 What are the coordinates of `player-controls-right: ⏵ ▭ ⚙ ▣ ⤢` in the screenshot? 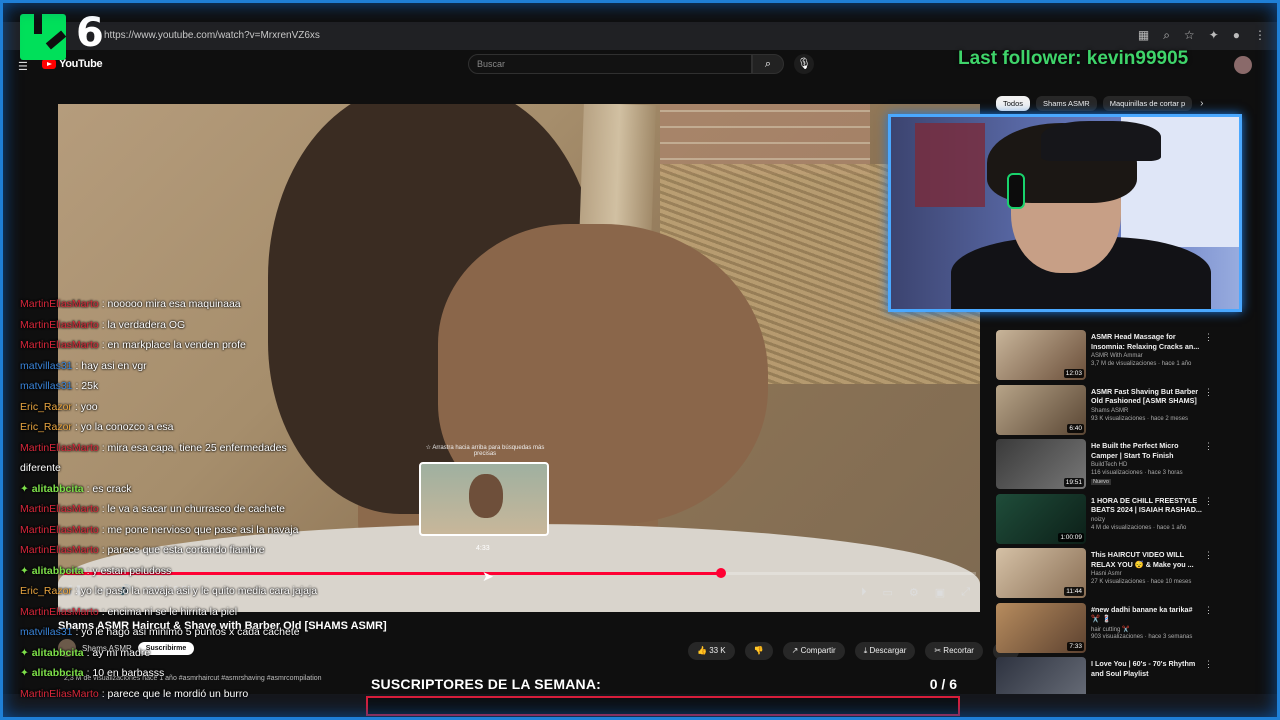 It's located at (915, 592).